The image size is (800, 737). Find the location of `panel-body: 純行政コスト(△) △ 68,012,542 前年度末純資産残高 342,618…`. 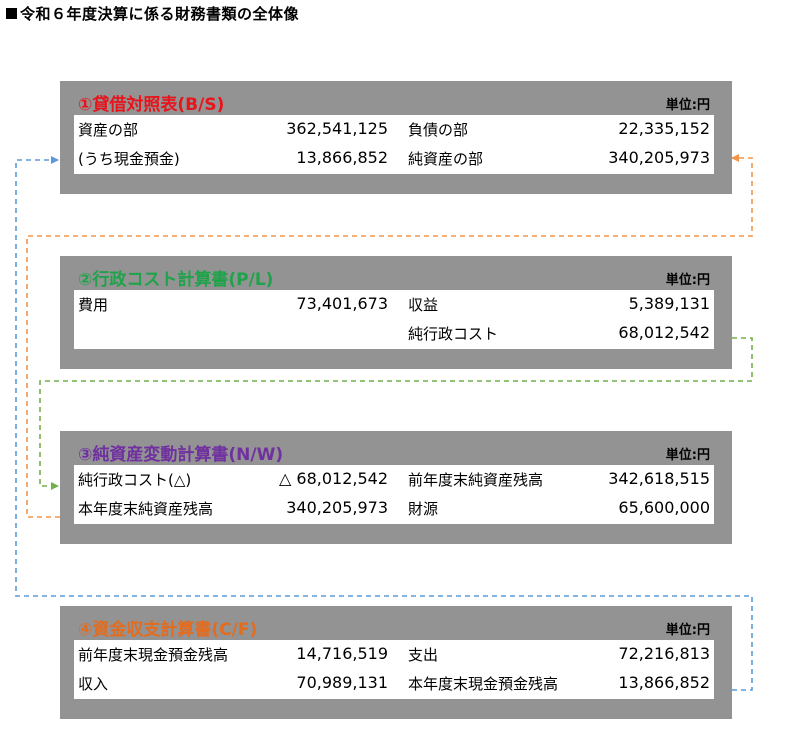

panel-body: 純行政コスト(△) △ 68,012,542 前年度末純資産残高 342,618… is located at coordinates (394, 494).